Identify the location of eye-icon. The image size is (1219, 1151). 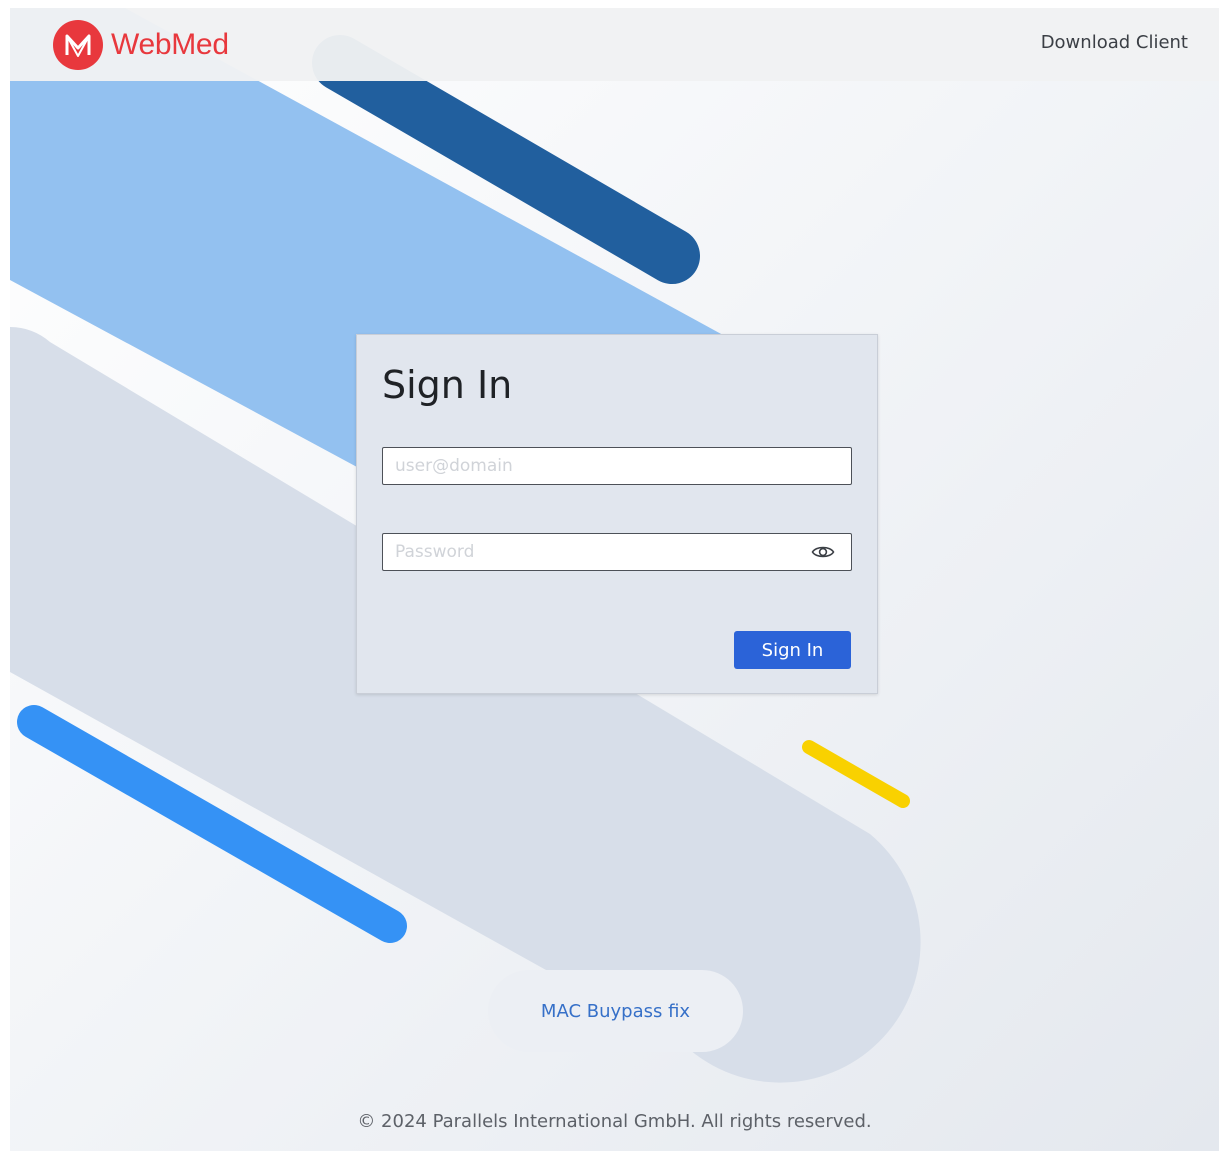
(823, 552).